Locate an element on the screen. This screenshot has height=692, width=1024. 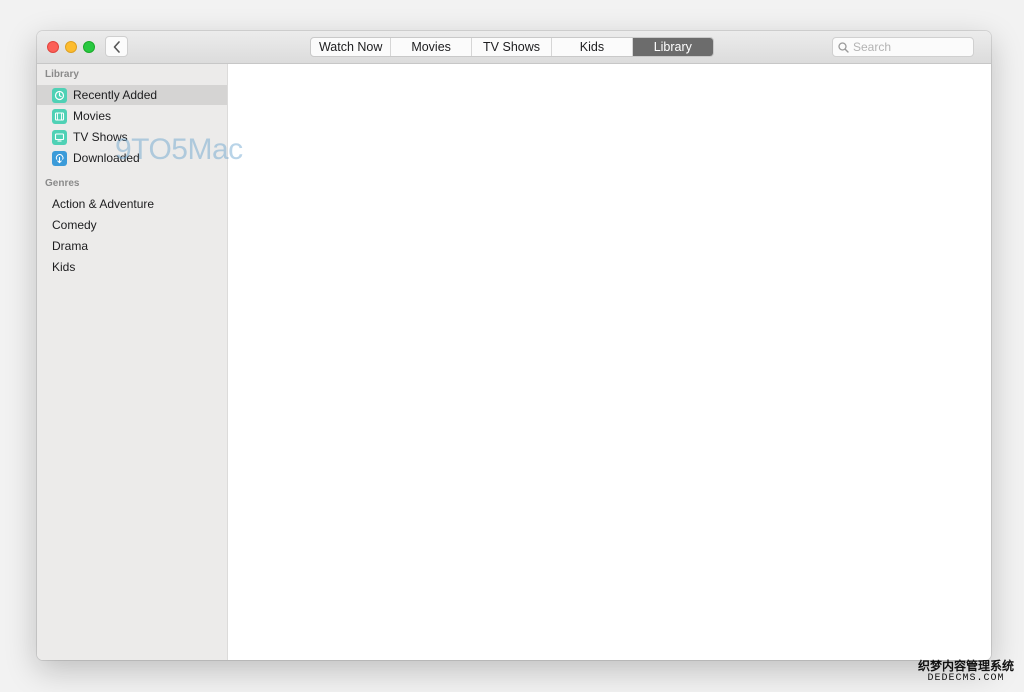
tab-tv-shows: TV Shows is located at coordinates (512, 47).